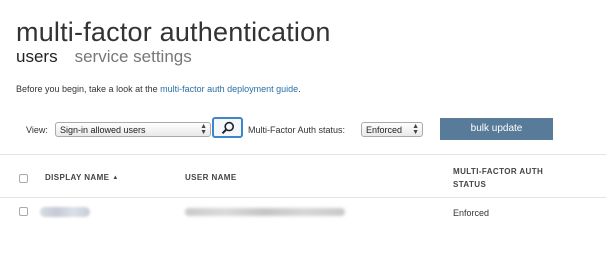  I want to click on redacted-display-name, so click(65, 212).